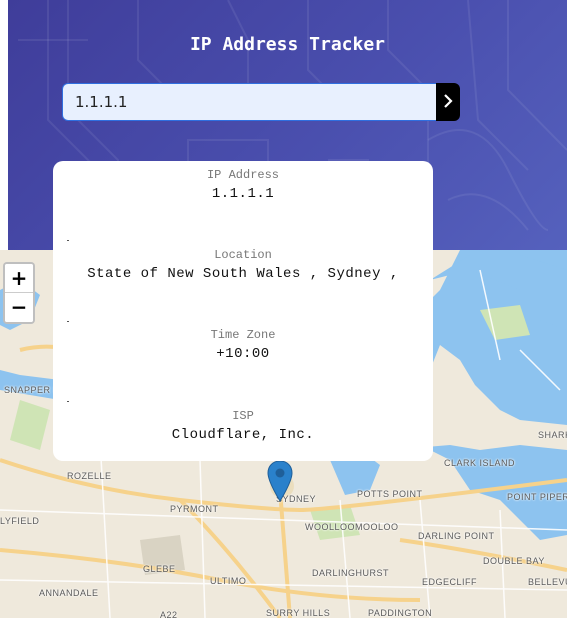 The height and width of the screenshot is (618, 567). Describe the element at coordinates (242, 175) in the screenshot. I see `ip-address-label: IP Address` at that location.